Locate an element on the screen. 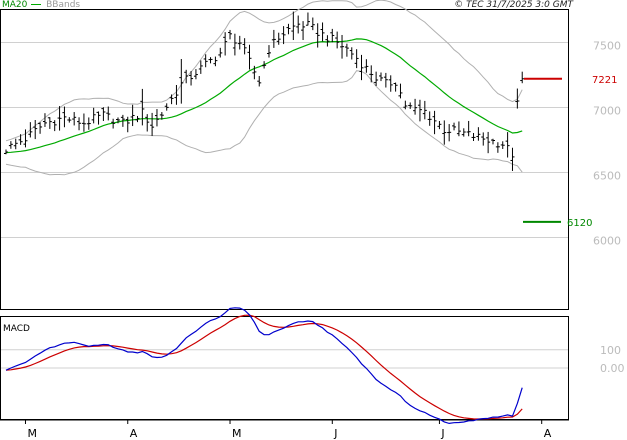 The height and width of the screenshot is (440, 627). price-y-tick-label: 7000 is located at coordinates (607, 111).